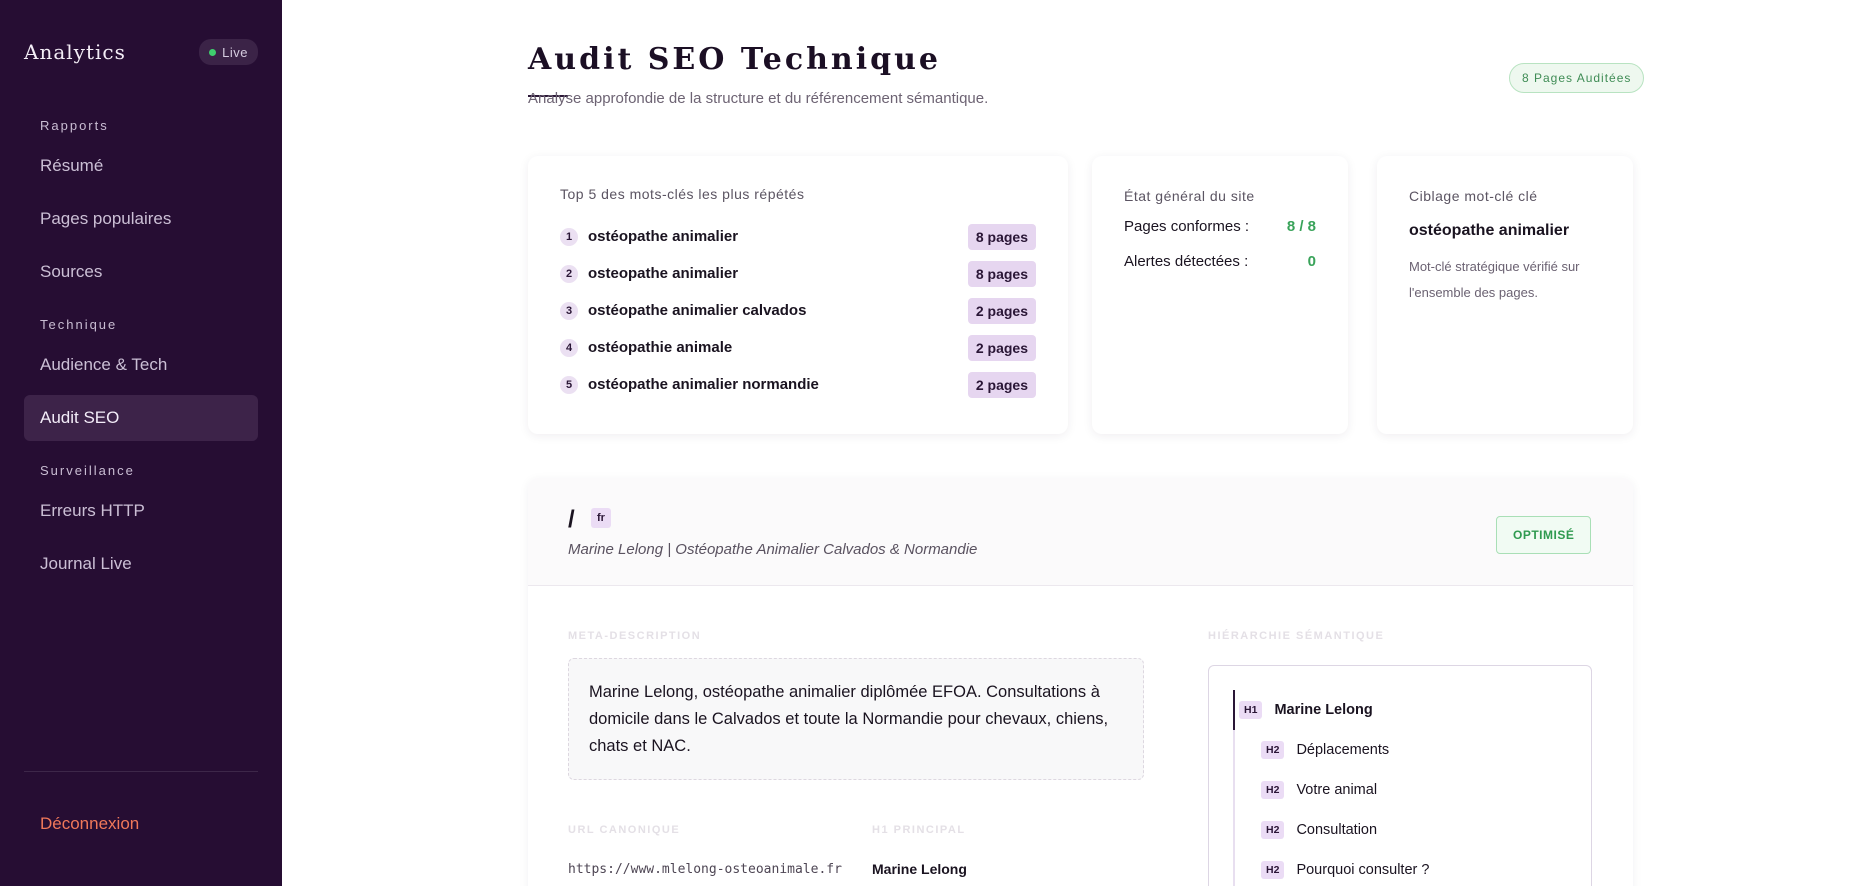 Image resolution: width=1861 pixels, height=886 pixels. I want to click on conform-pages-label: Pages conformes :, so click(1187, 226).